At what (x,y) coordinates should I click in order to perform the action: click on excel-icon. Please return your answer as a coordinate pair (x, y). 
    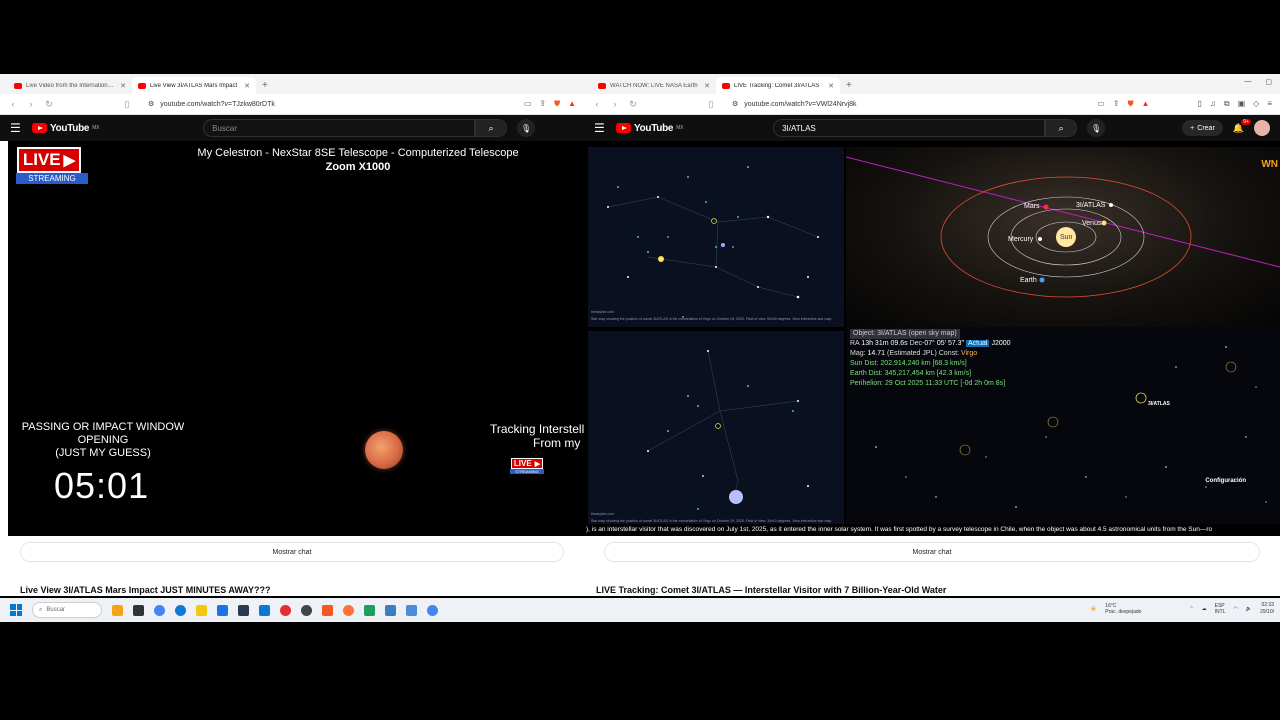
    Looking at the image, I should click on (369, 610).